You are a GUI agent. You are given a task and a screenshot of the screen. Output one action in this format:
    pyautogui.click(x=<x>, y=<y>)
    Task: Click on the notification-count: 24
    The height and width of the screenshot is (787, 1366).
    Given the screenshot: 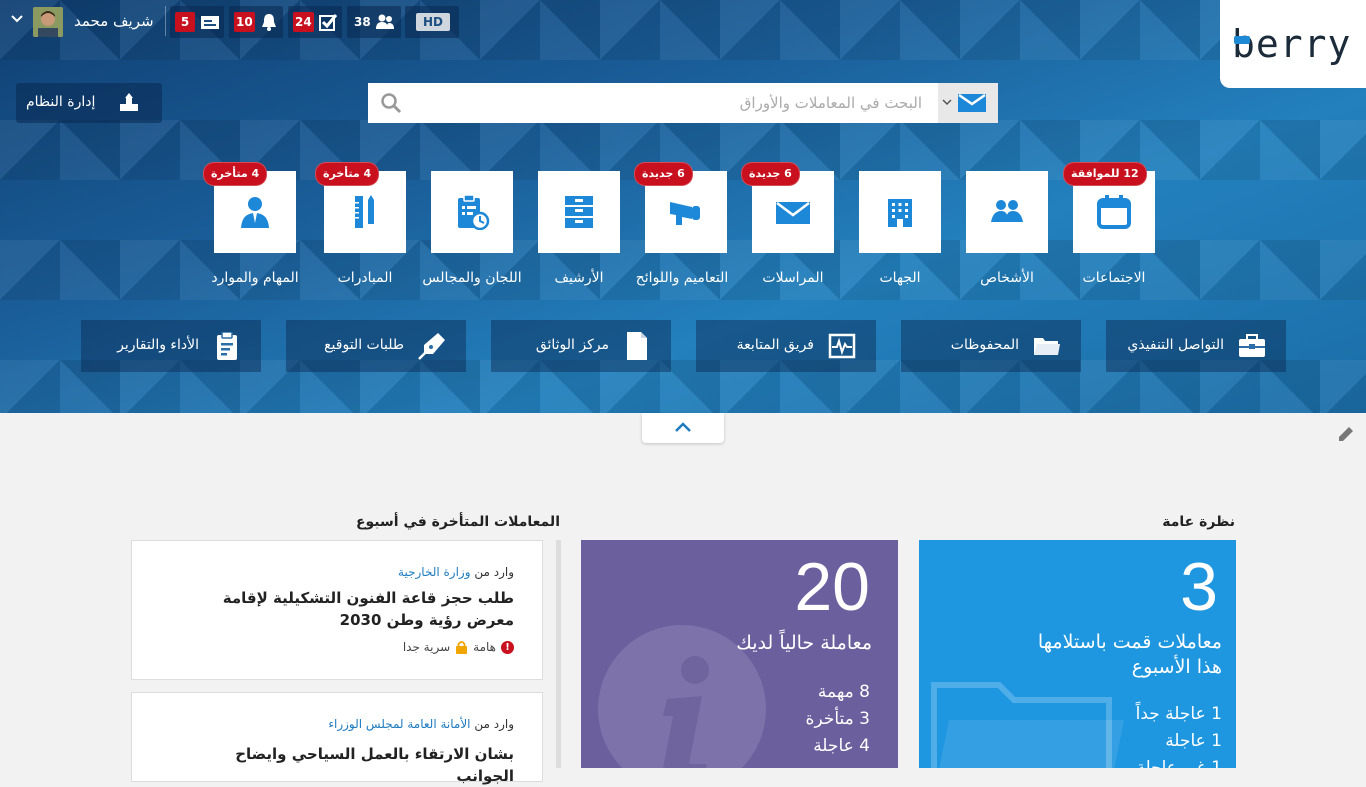 What is the action you would take?
    pyautogui.click(x=303, y=22)
    